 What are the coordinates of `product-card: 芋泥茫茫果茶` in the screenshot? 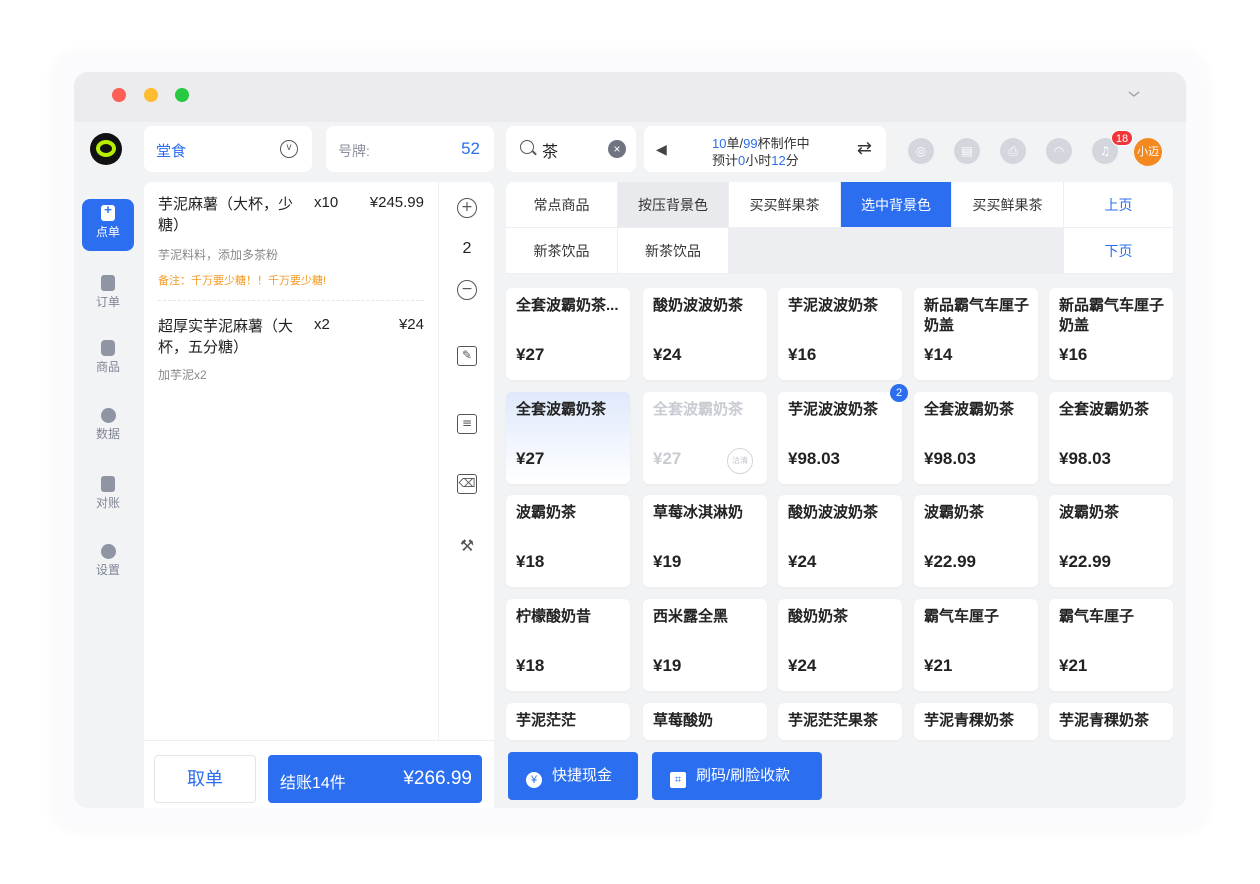 It's located at (840, 721).